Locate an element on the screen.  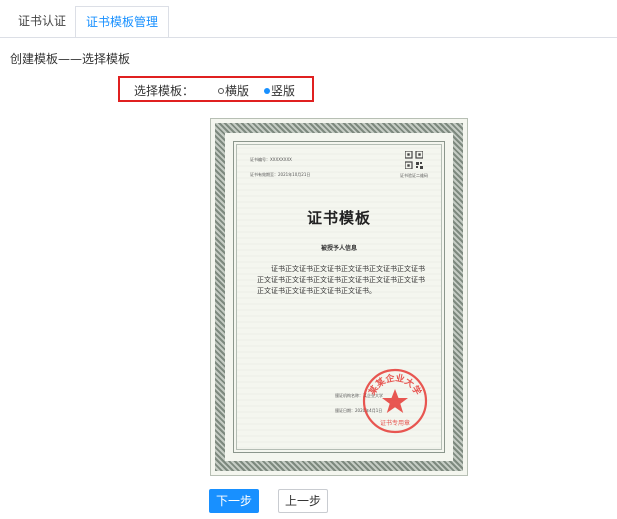
certificate-validity: 证书有效期至：2021年10月21日 is located at coordinates (280, 174).